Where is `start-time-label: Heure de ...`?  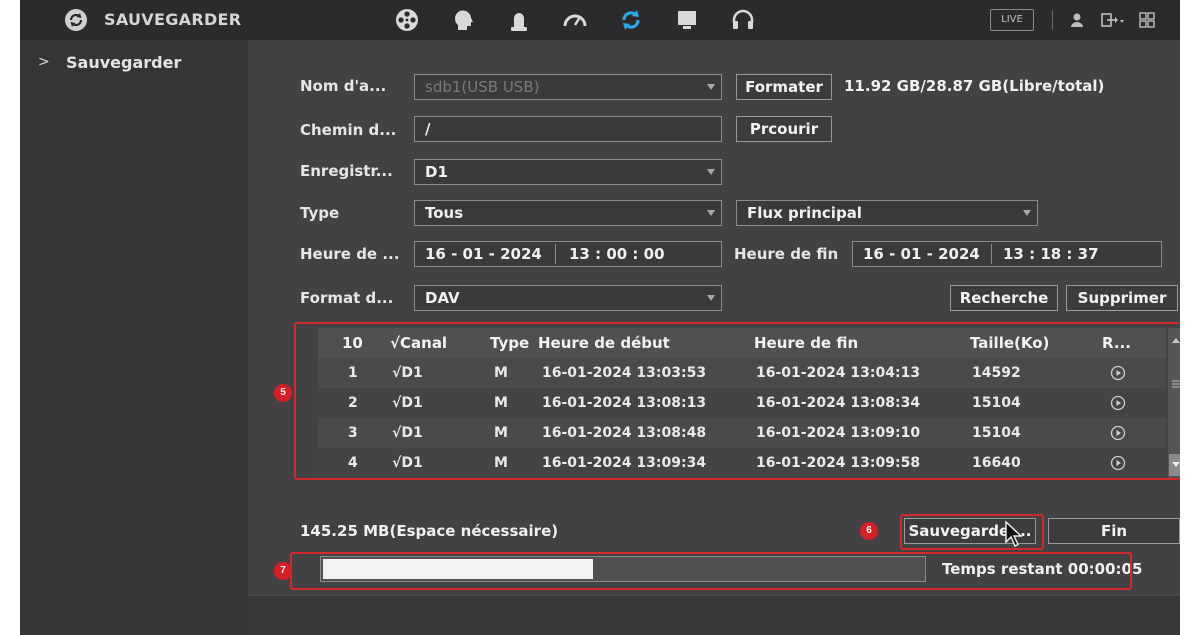
start-time-label: Heure de ... is located at coordinates (350, 254).